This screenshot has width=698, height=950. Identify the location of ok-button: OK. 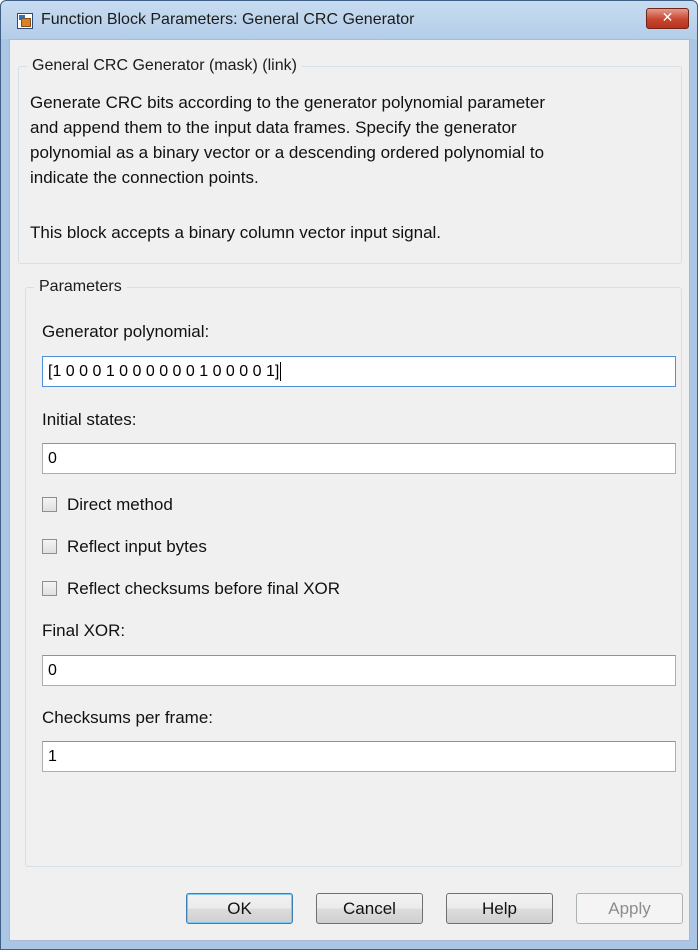
(239, 908).